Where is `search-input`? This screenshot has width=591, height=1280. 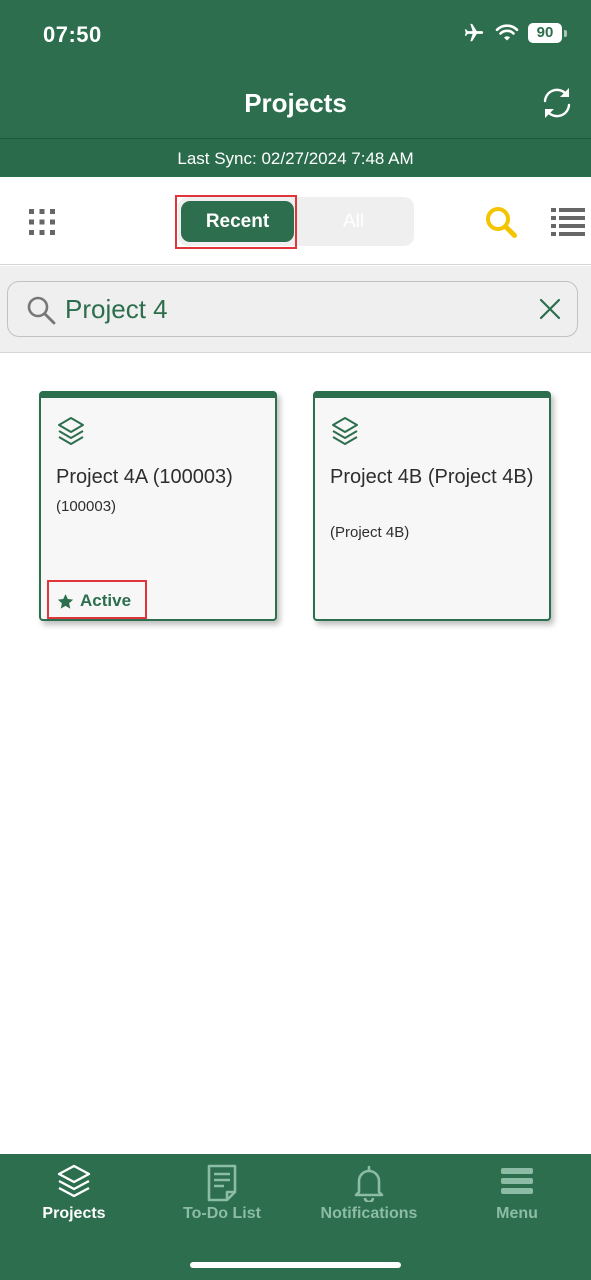
search-input is located at coordinates (285, 309).